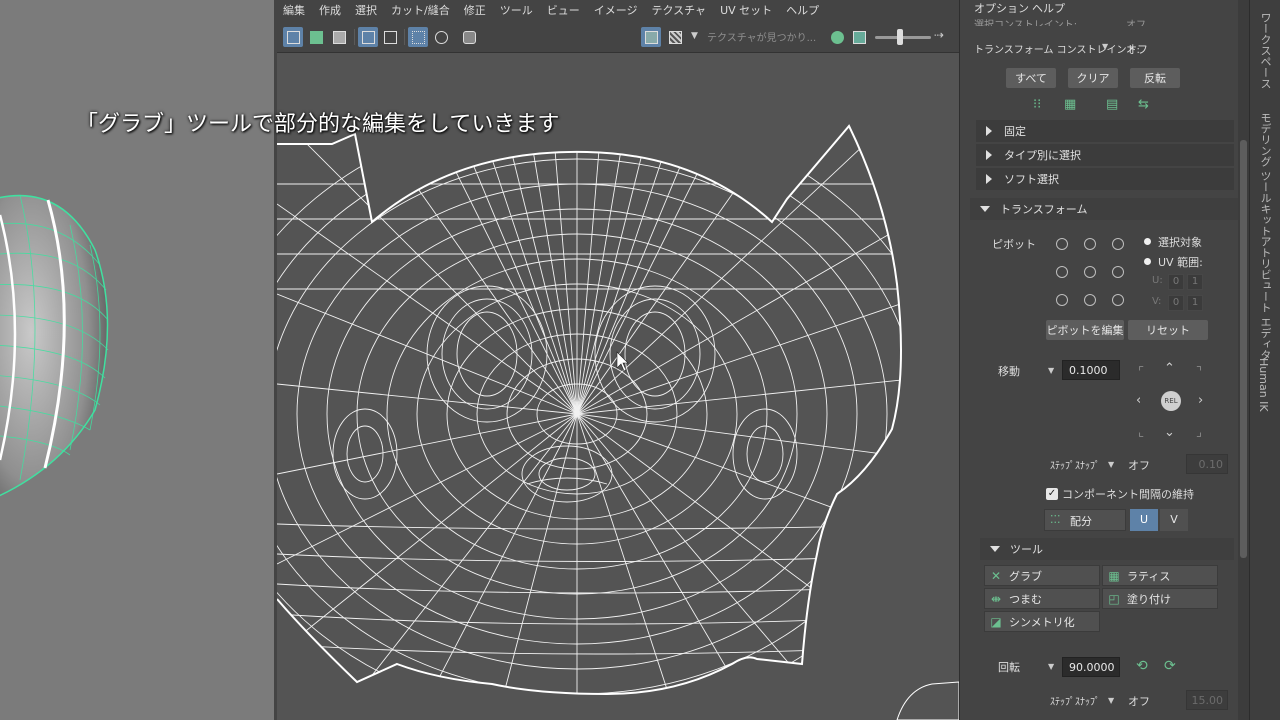 The width and height of the screenshot is (1280, 720). What do you see at coordinates (294, 10) in the screenshot?
I see `menu-edit: 編集` at bounding box center [294, 10].